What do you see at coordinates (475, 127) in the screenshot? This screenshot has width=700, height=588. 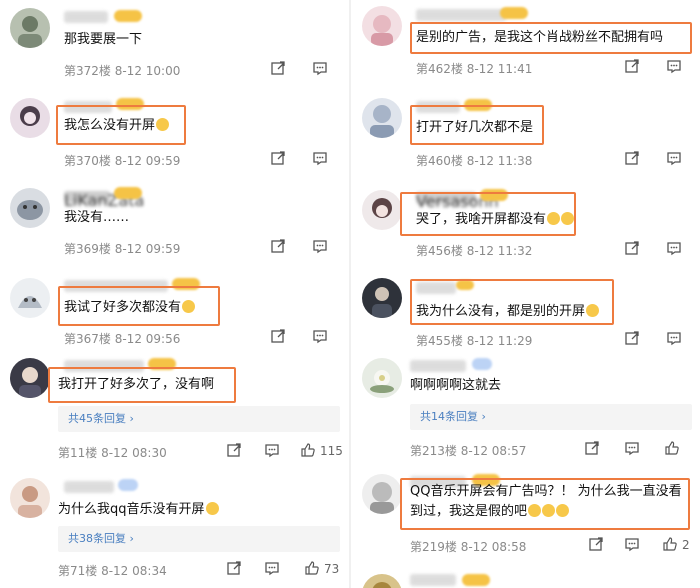 I see `comment-text: 打开了好几次都不是` at bounding box center [475, 127].